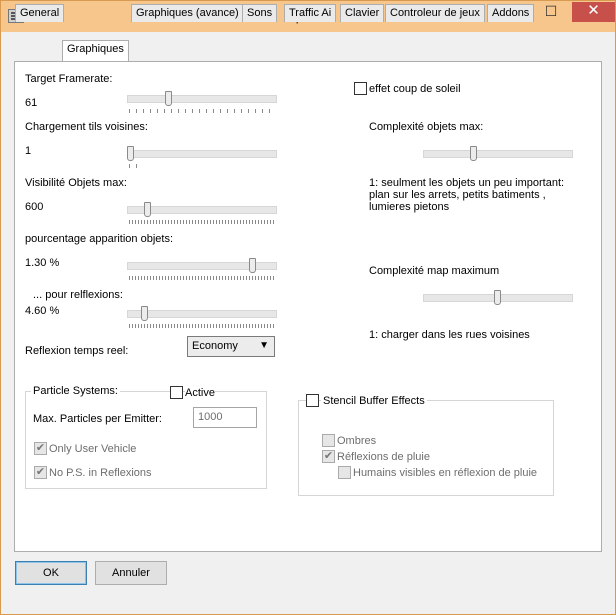 The width and height of the screenshot is (616, 615). What do you see at coordinates (551, 12) in the screenshot?
I see `maximize-button: ☐` at bounding box center [551, 12].